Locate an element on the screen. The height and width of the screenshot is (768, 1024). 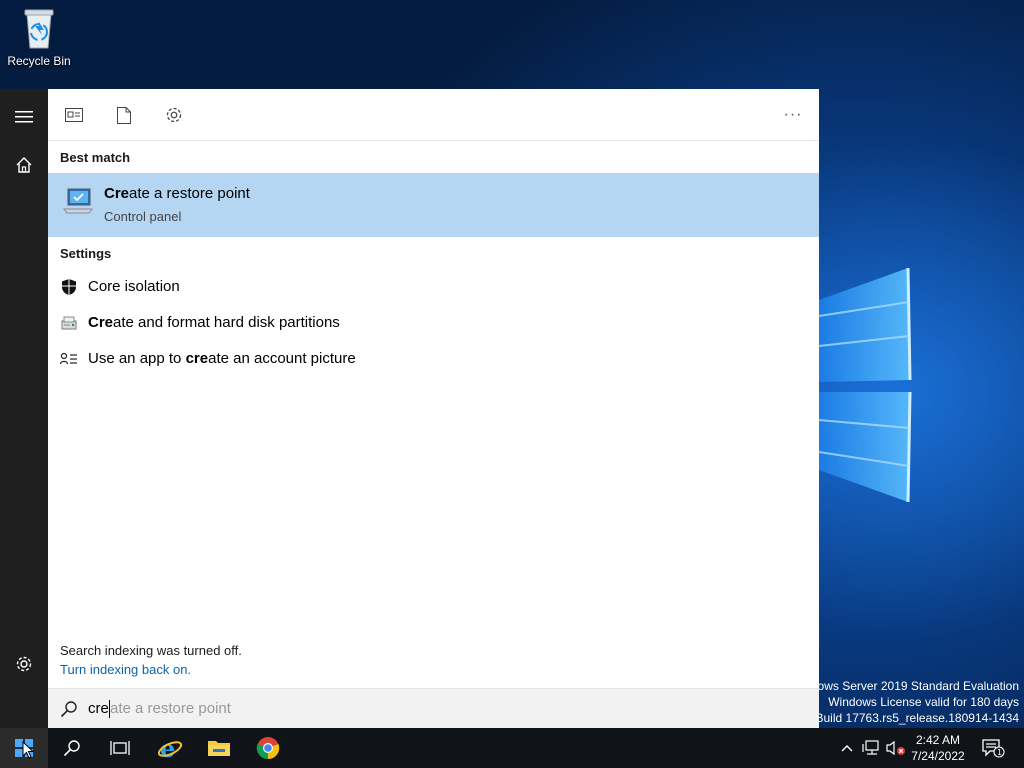
notification-icon: 1 is located at coordinates (993, 748).